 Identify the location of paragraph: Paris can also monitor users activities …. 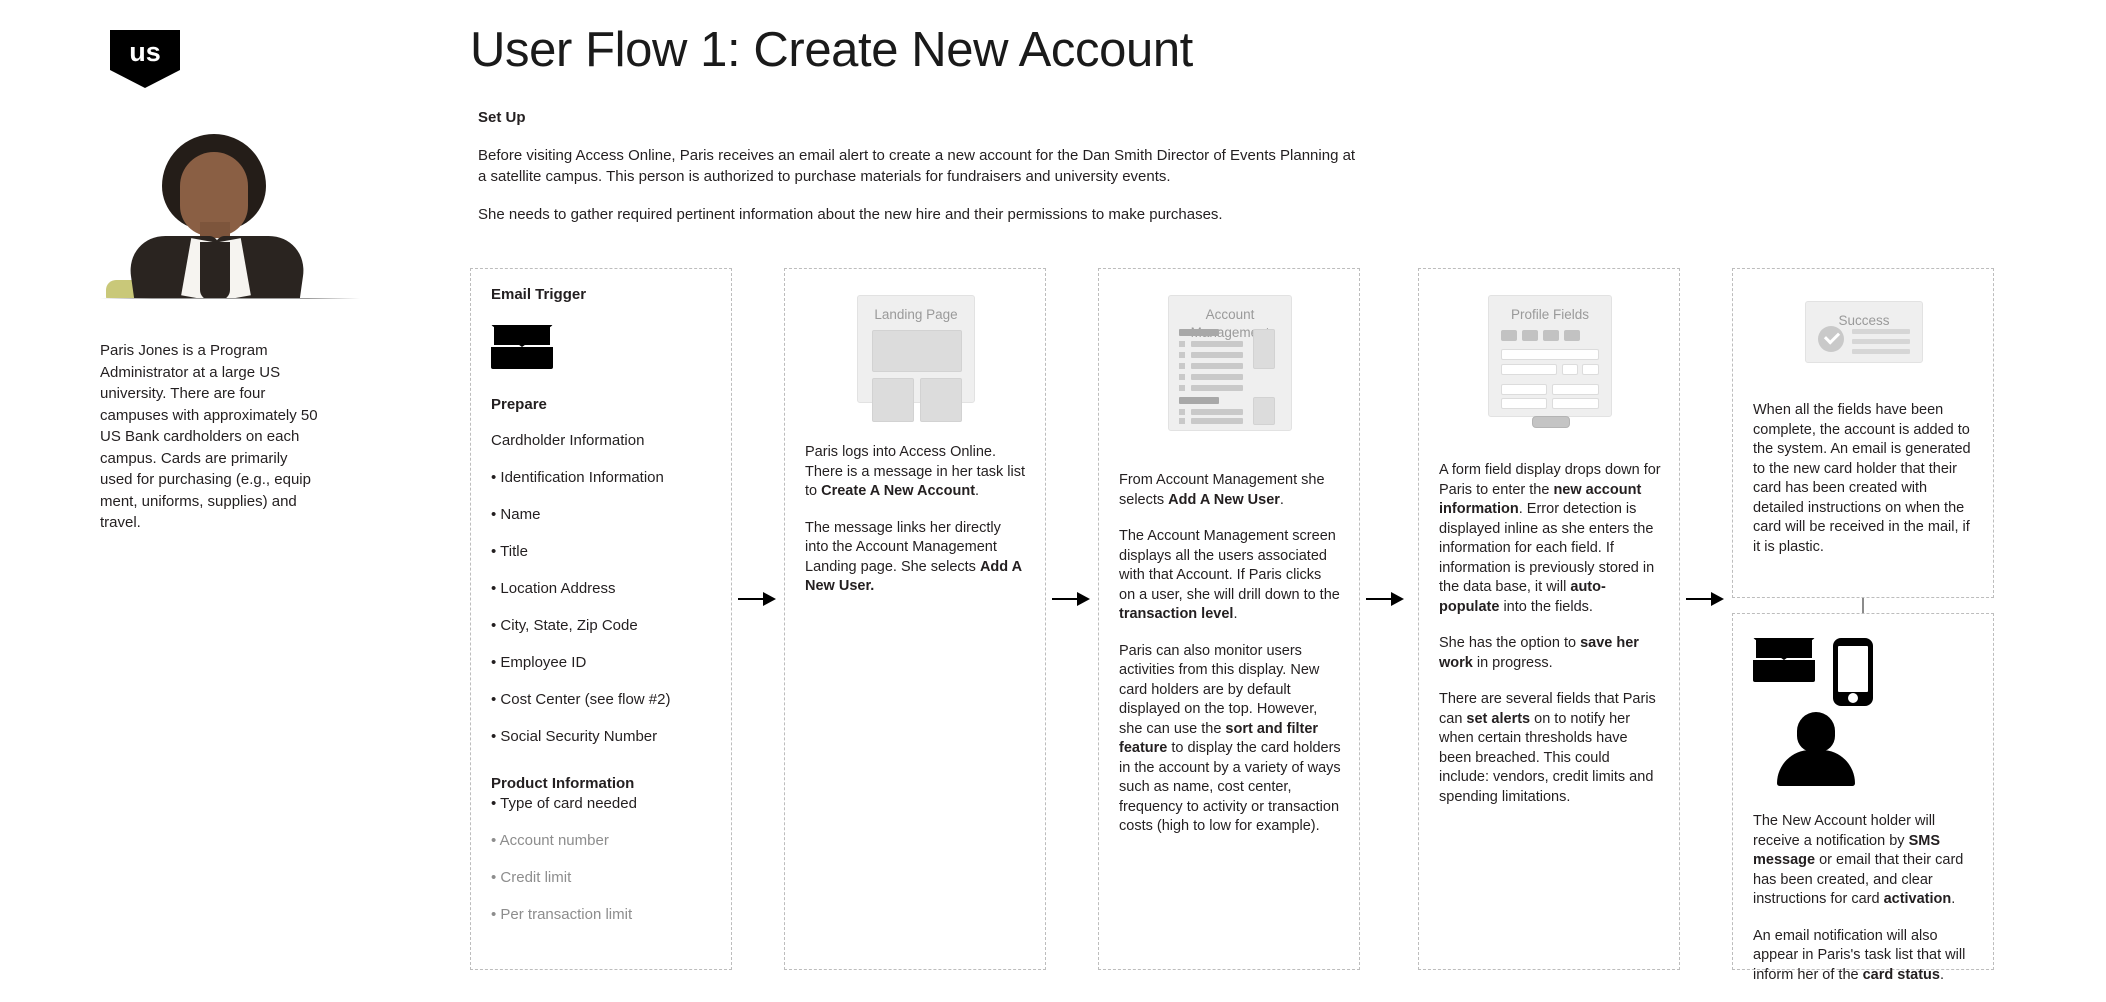
(1230, 738).